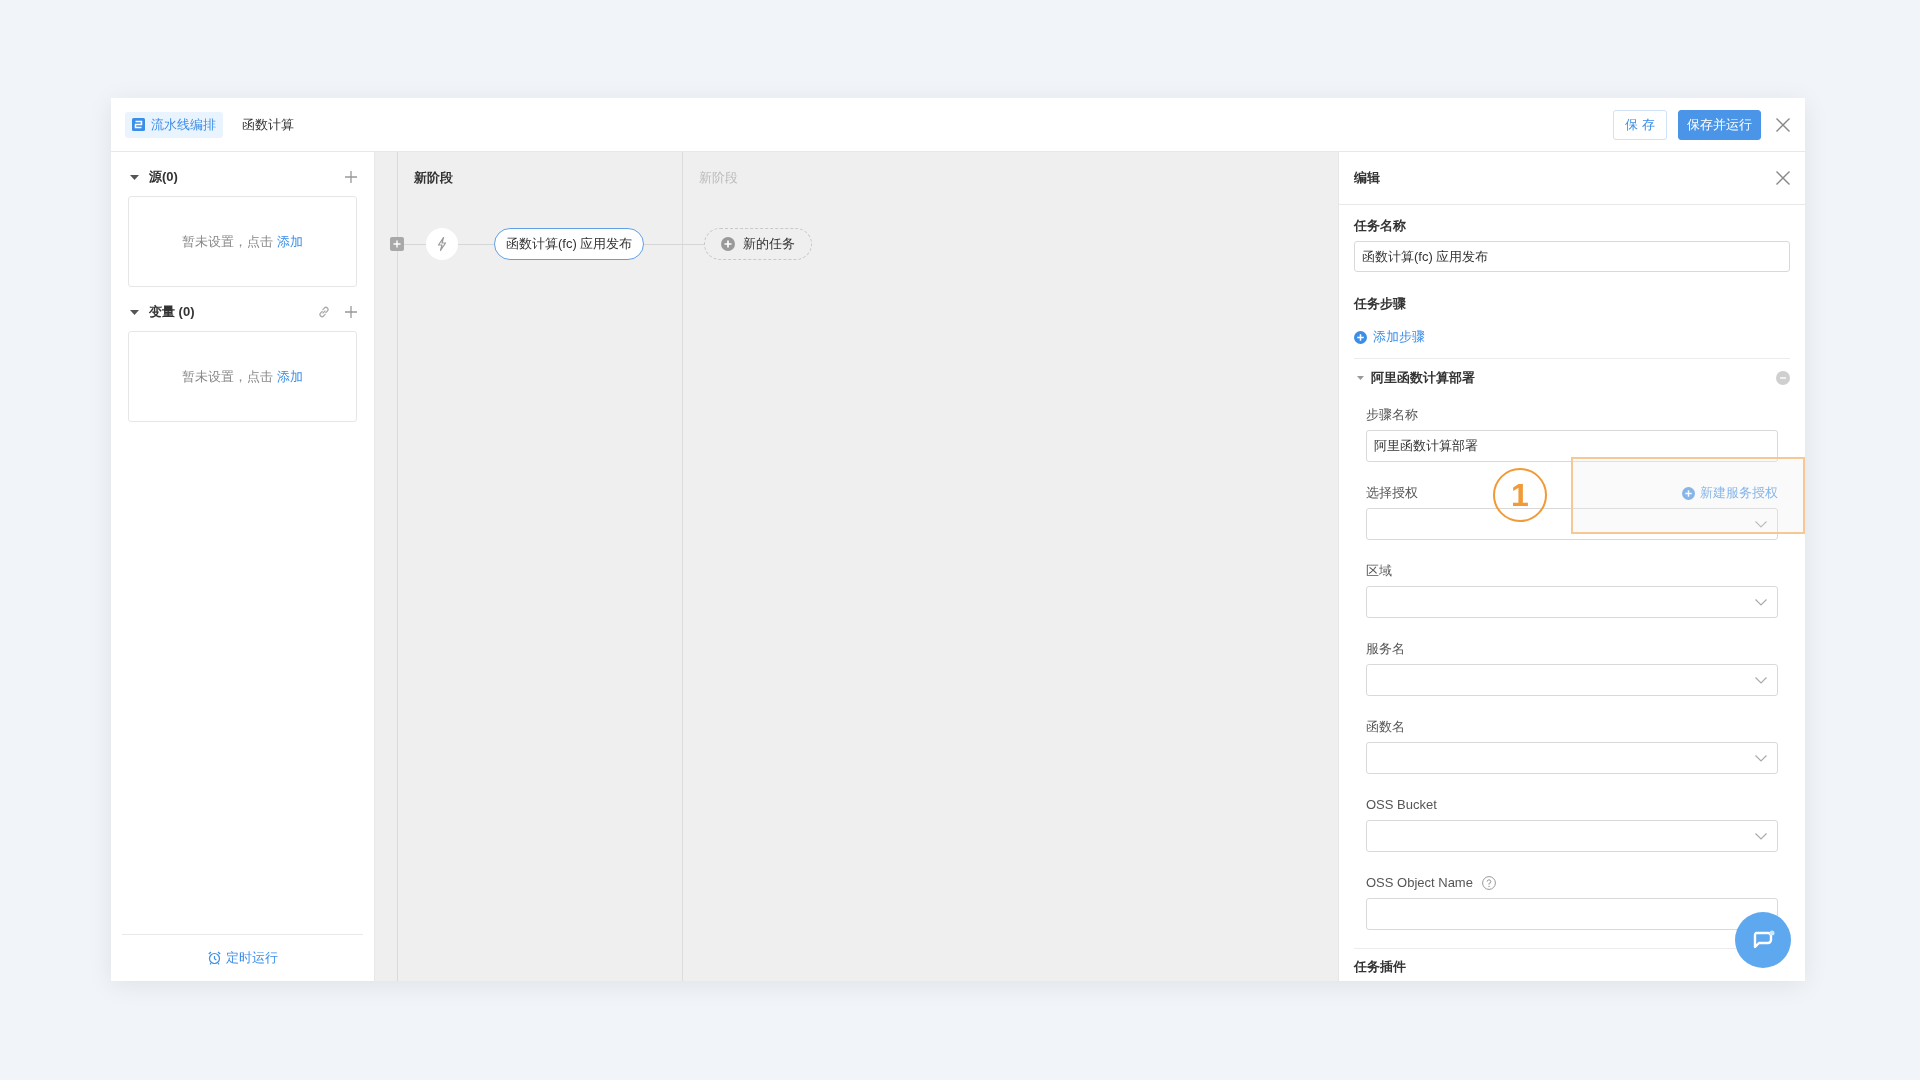  Describe the element at coordinates (1392, 493) in the screenshot. I see `field-label: 选择授权` at that location.